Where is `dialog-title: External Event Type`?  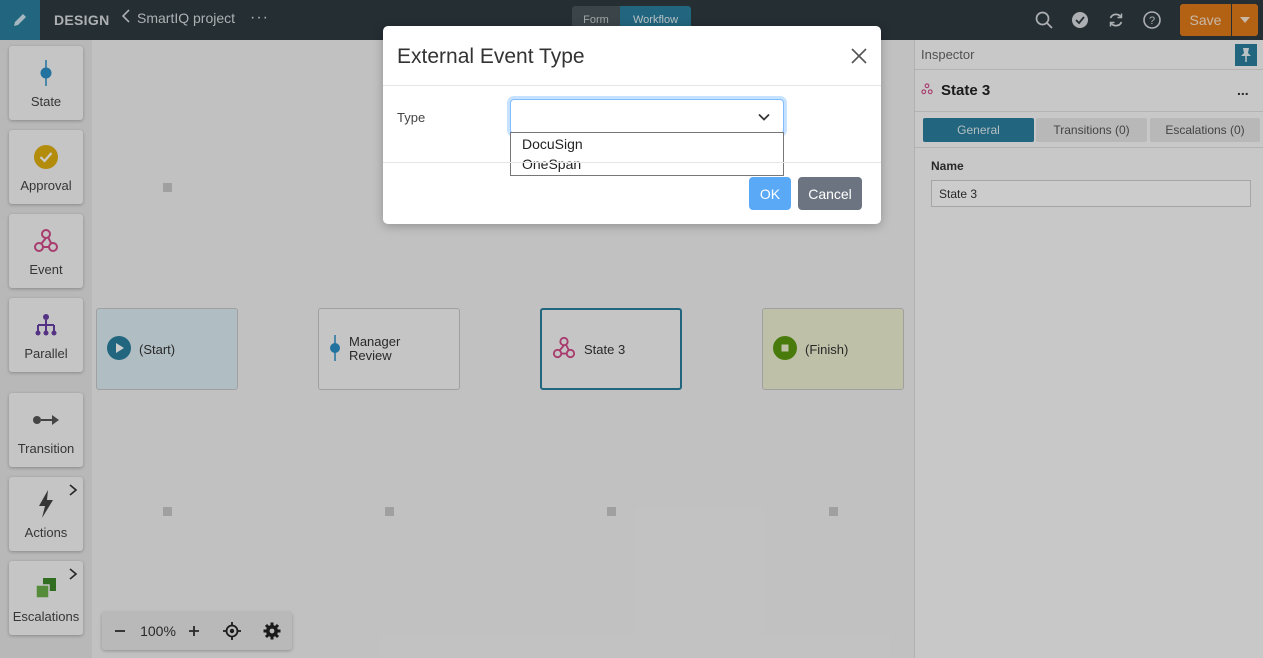
dialog-title: External Event Type is located at coordinates (491, 56).